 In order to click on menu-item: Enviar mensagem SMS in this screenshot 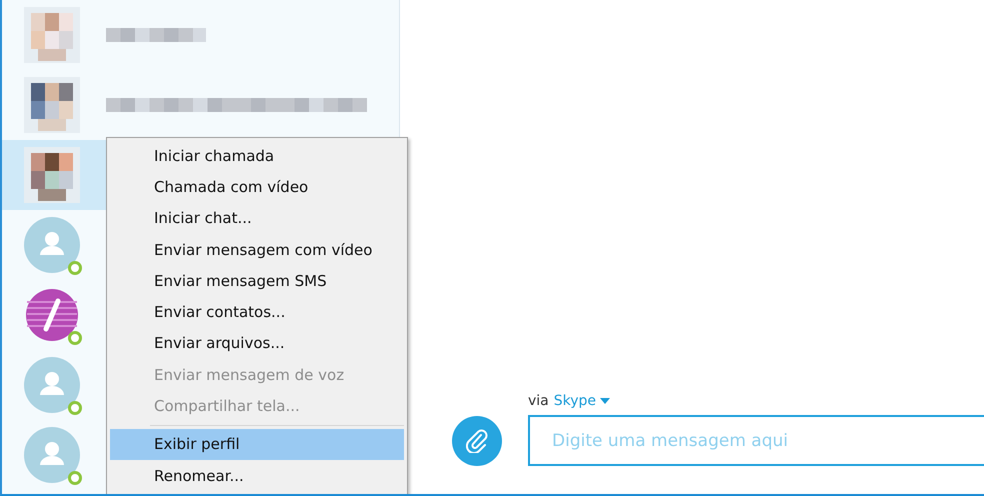, I will do `click(257, 280)`.